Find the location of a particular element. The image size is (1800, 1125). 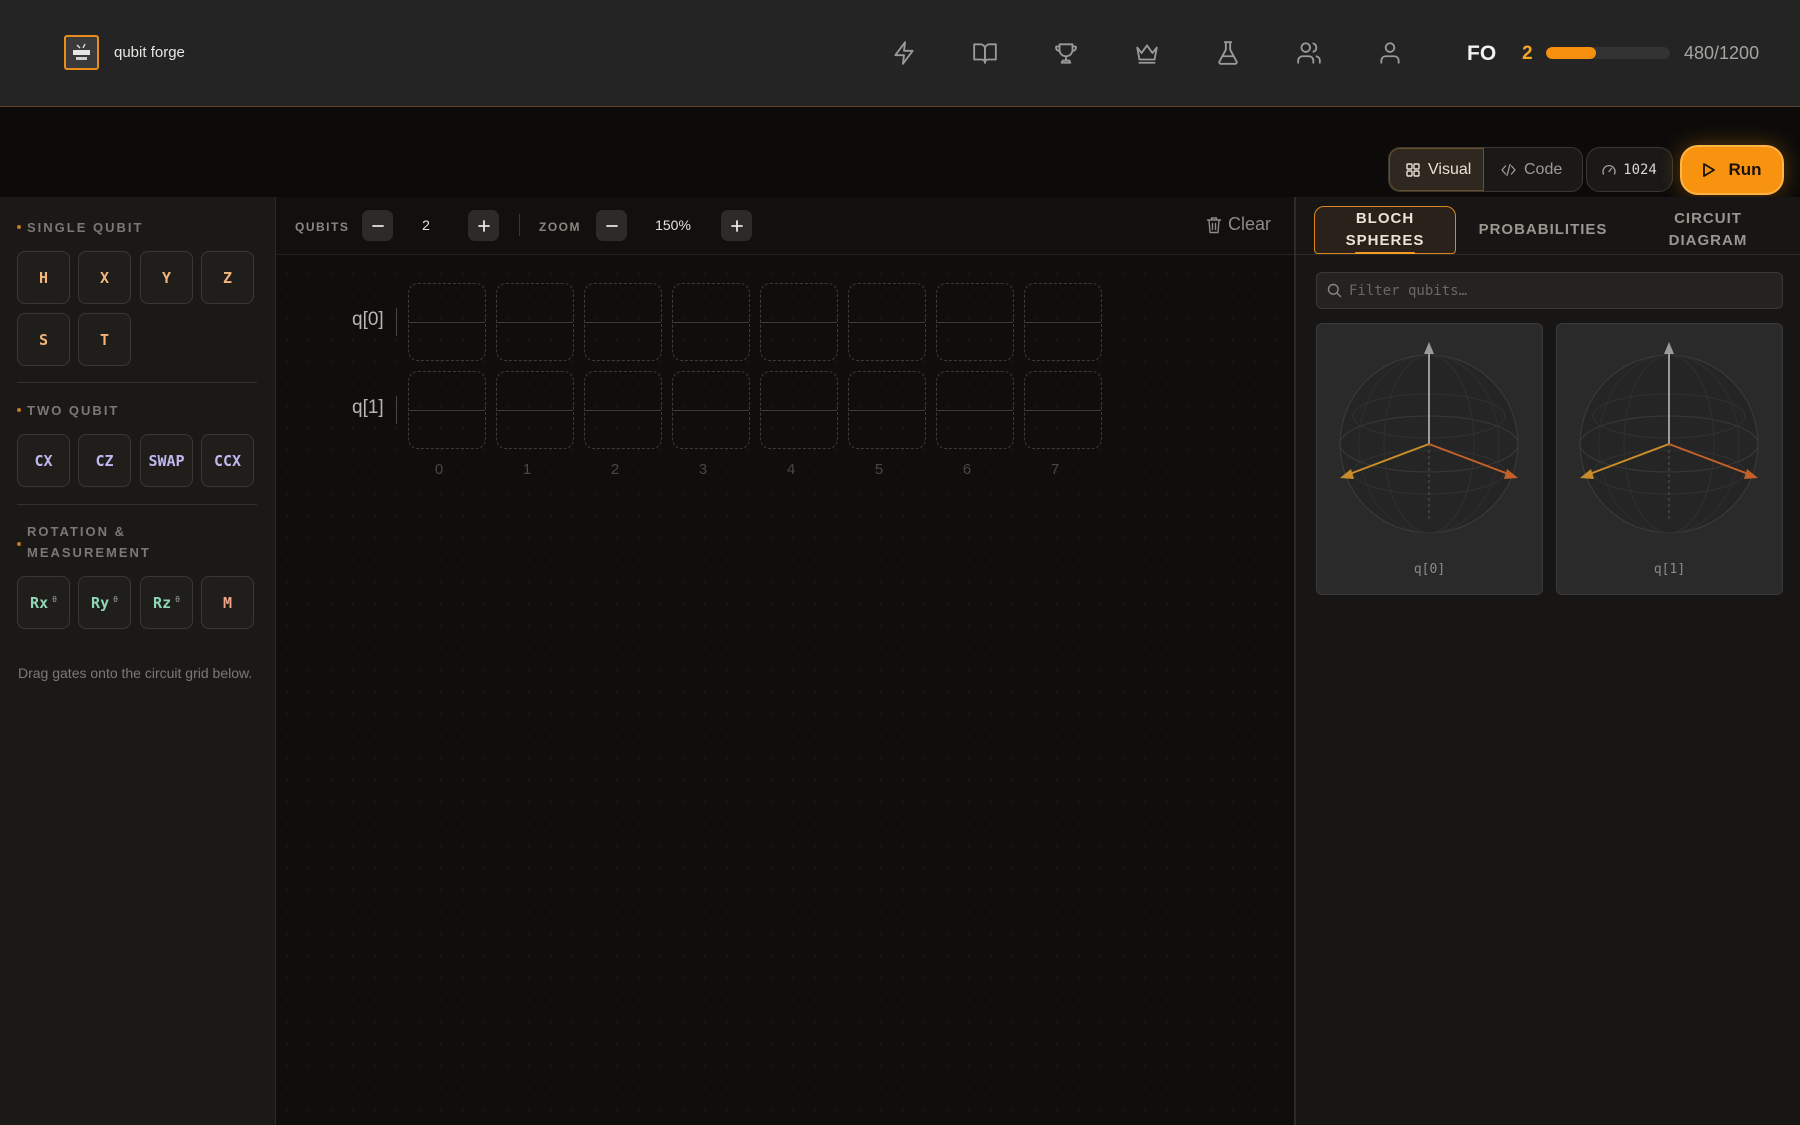

app-brand-name: qubit forge is located at coordinates (149, 52).